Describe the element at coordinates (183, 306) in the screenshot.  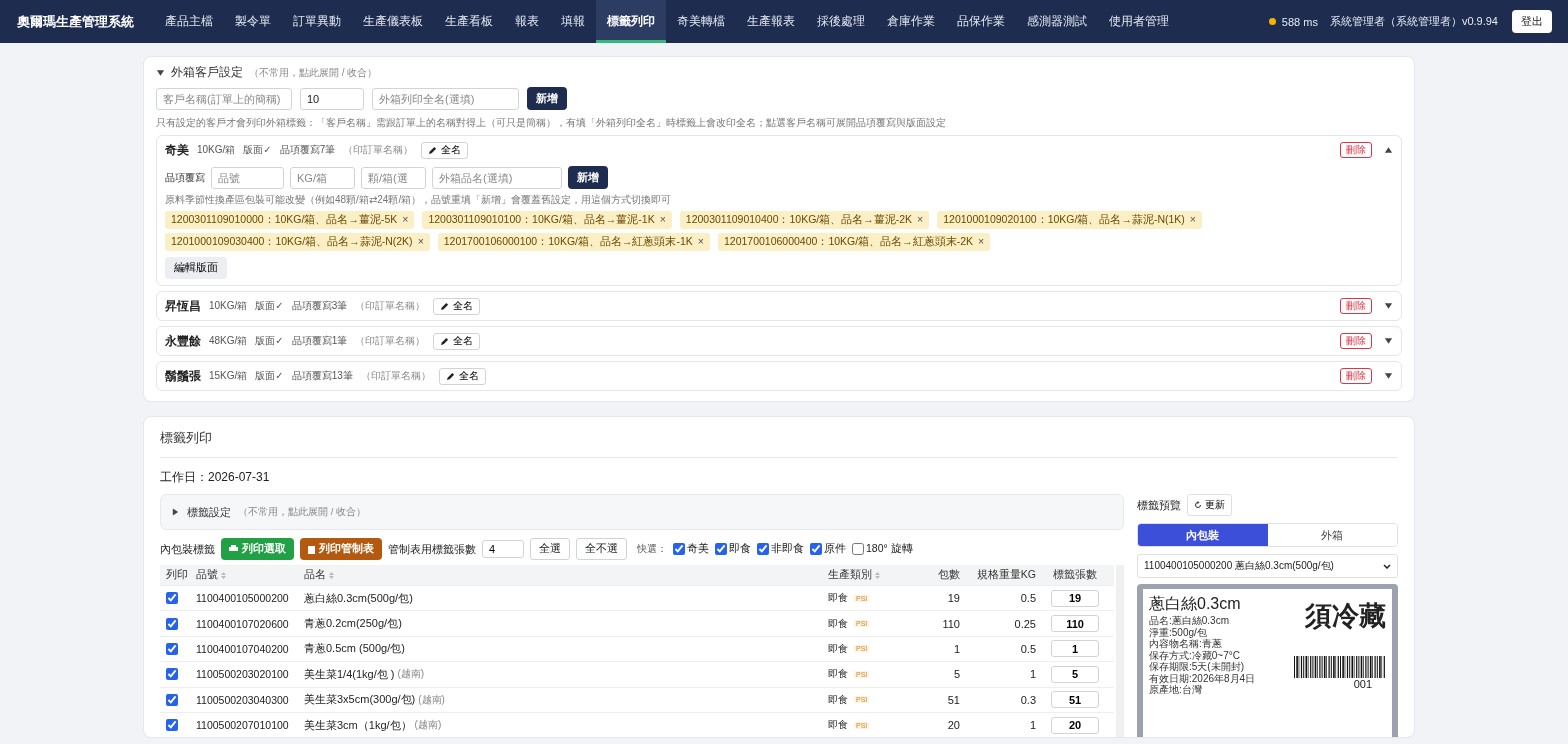
I see `customer-name: 昇恆昌` at that location.